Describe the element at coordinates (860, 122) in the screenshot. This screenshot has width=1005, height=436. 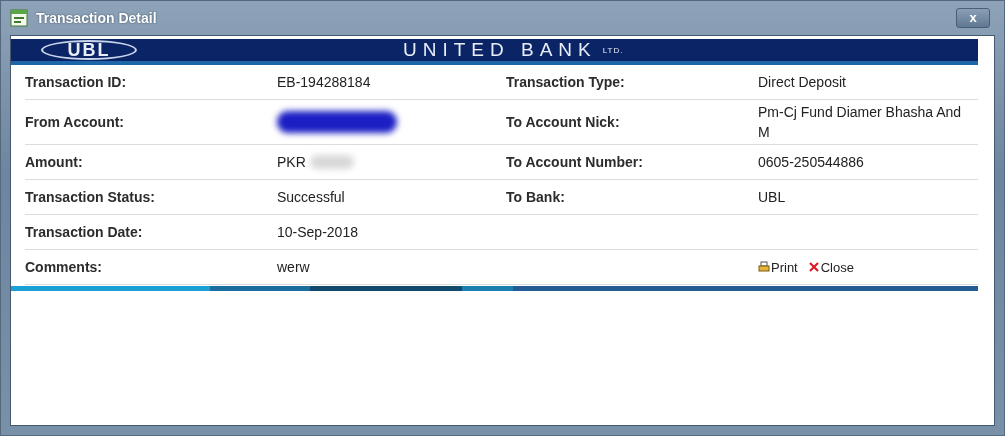
I see `field-value: Pm-Cj Fund Diamer Bhasha And M` at that location.